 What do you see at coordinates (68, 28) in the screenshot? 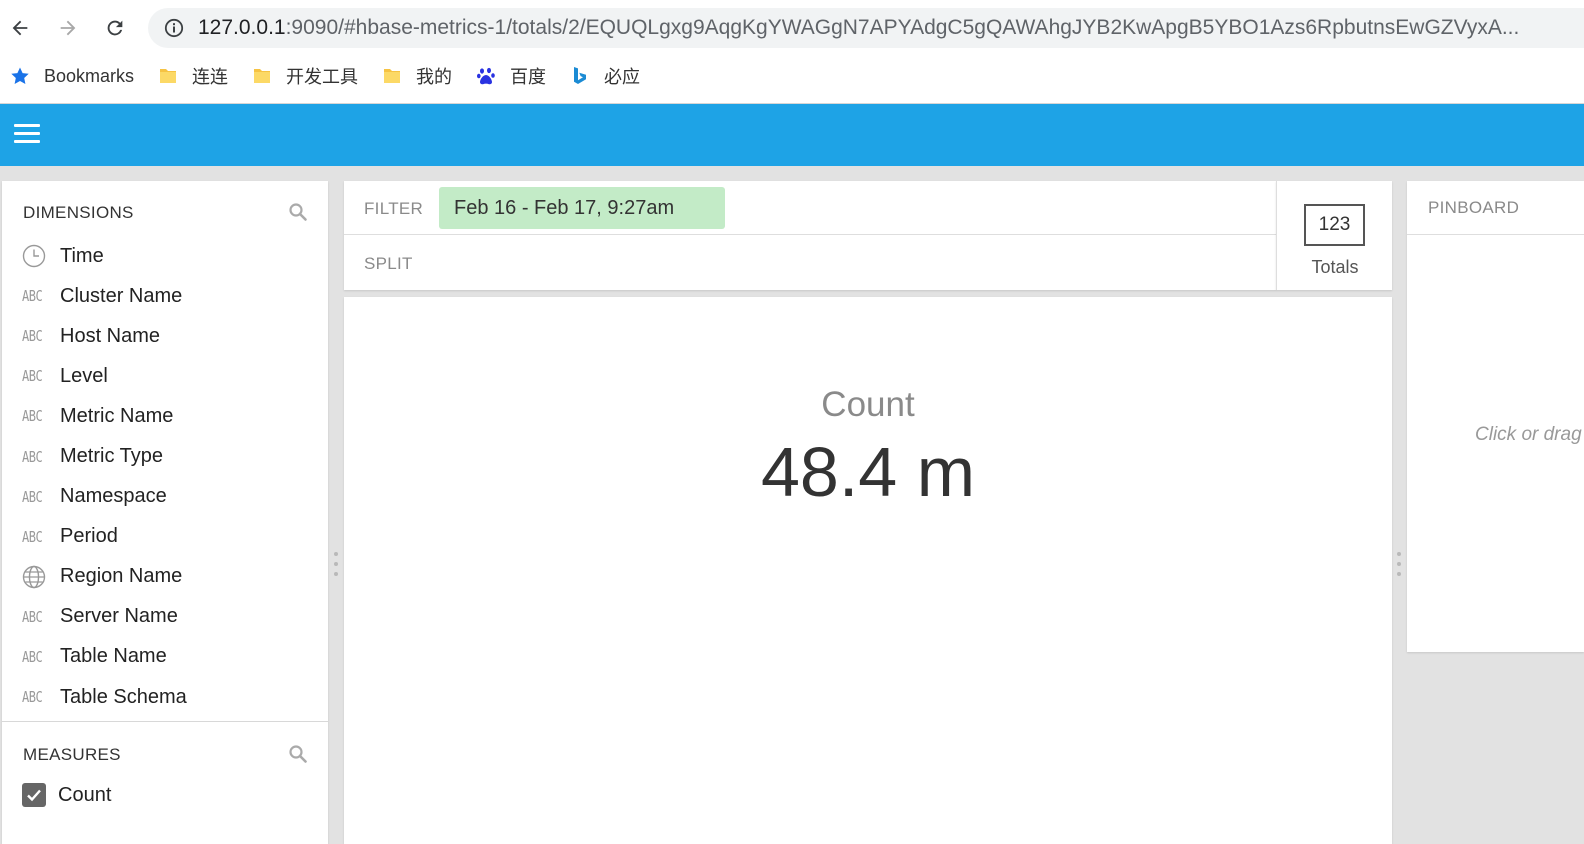
I see `forward-button` at bounding box center [68, 28].